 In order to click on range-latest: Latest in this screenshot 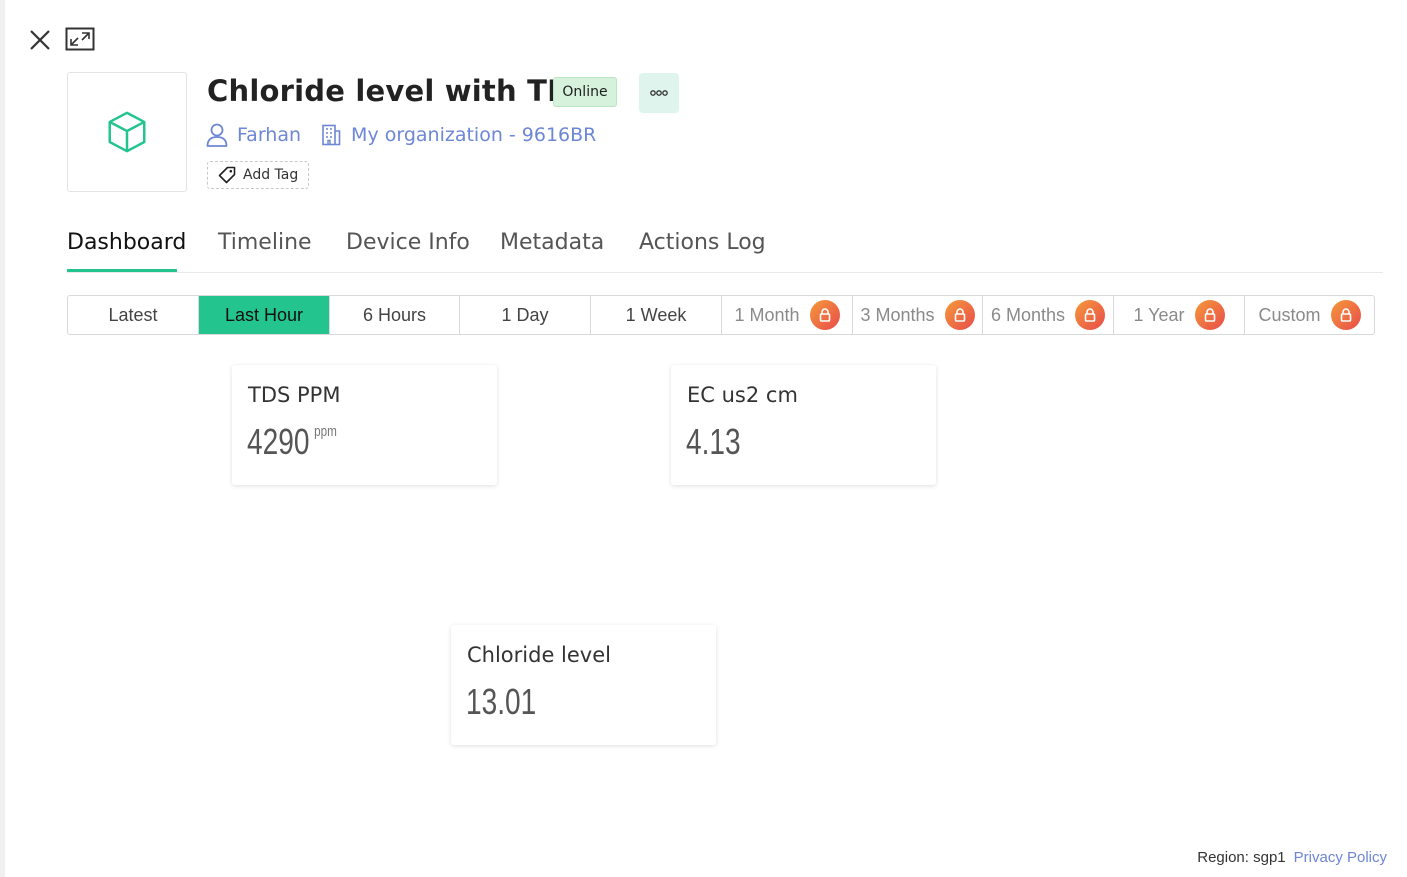, I will do `click(133, 315)`.